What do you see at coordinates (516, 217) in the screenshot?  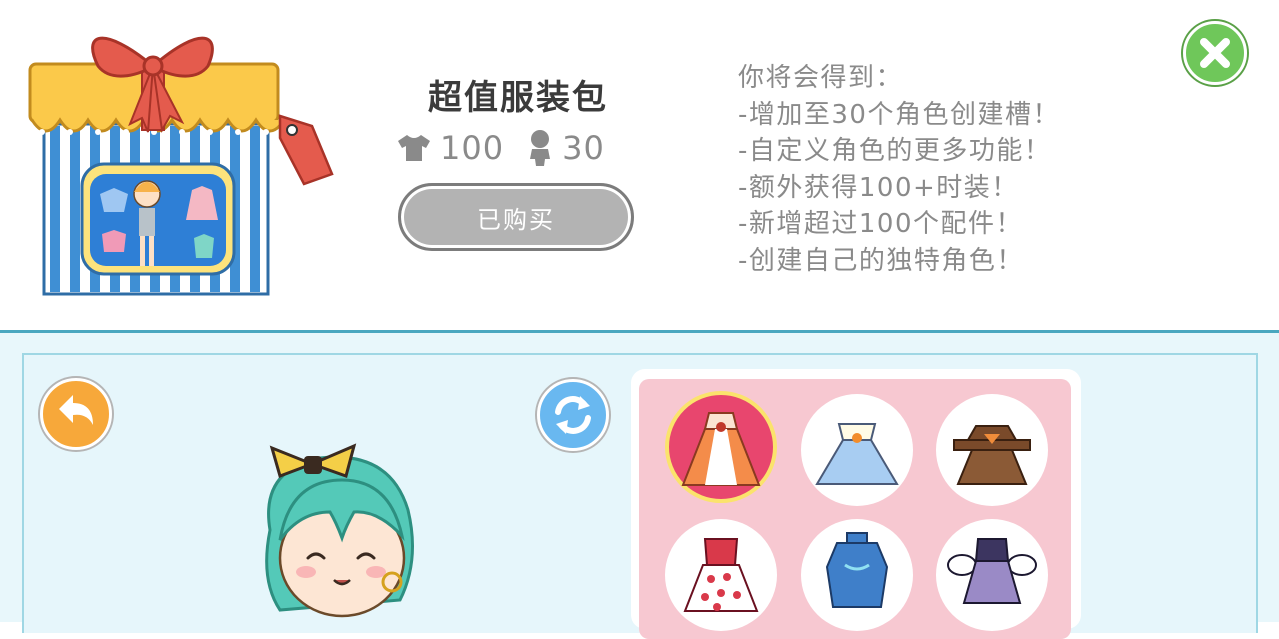 I see `purchased-button: 已购买` at bounding box center [516, 217].